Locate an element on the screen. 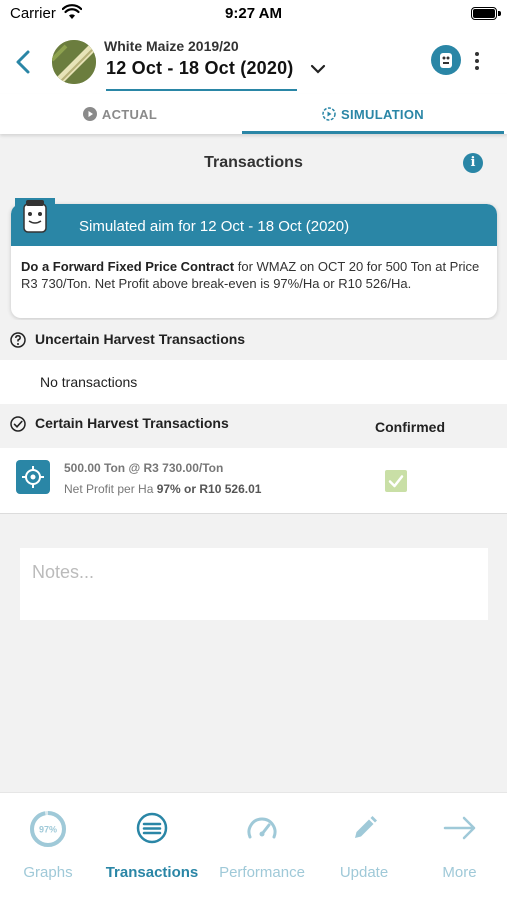 The width and height of the screenshot is (507, 900). tab-bar: ACTUAL SIMULATION is located at coordinates (253, 114).